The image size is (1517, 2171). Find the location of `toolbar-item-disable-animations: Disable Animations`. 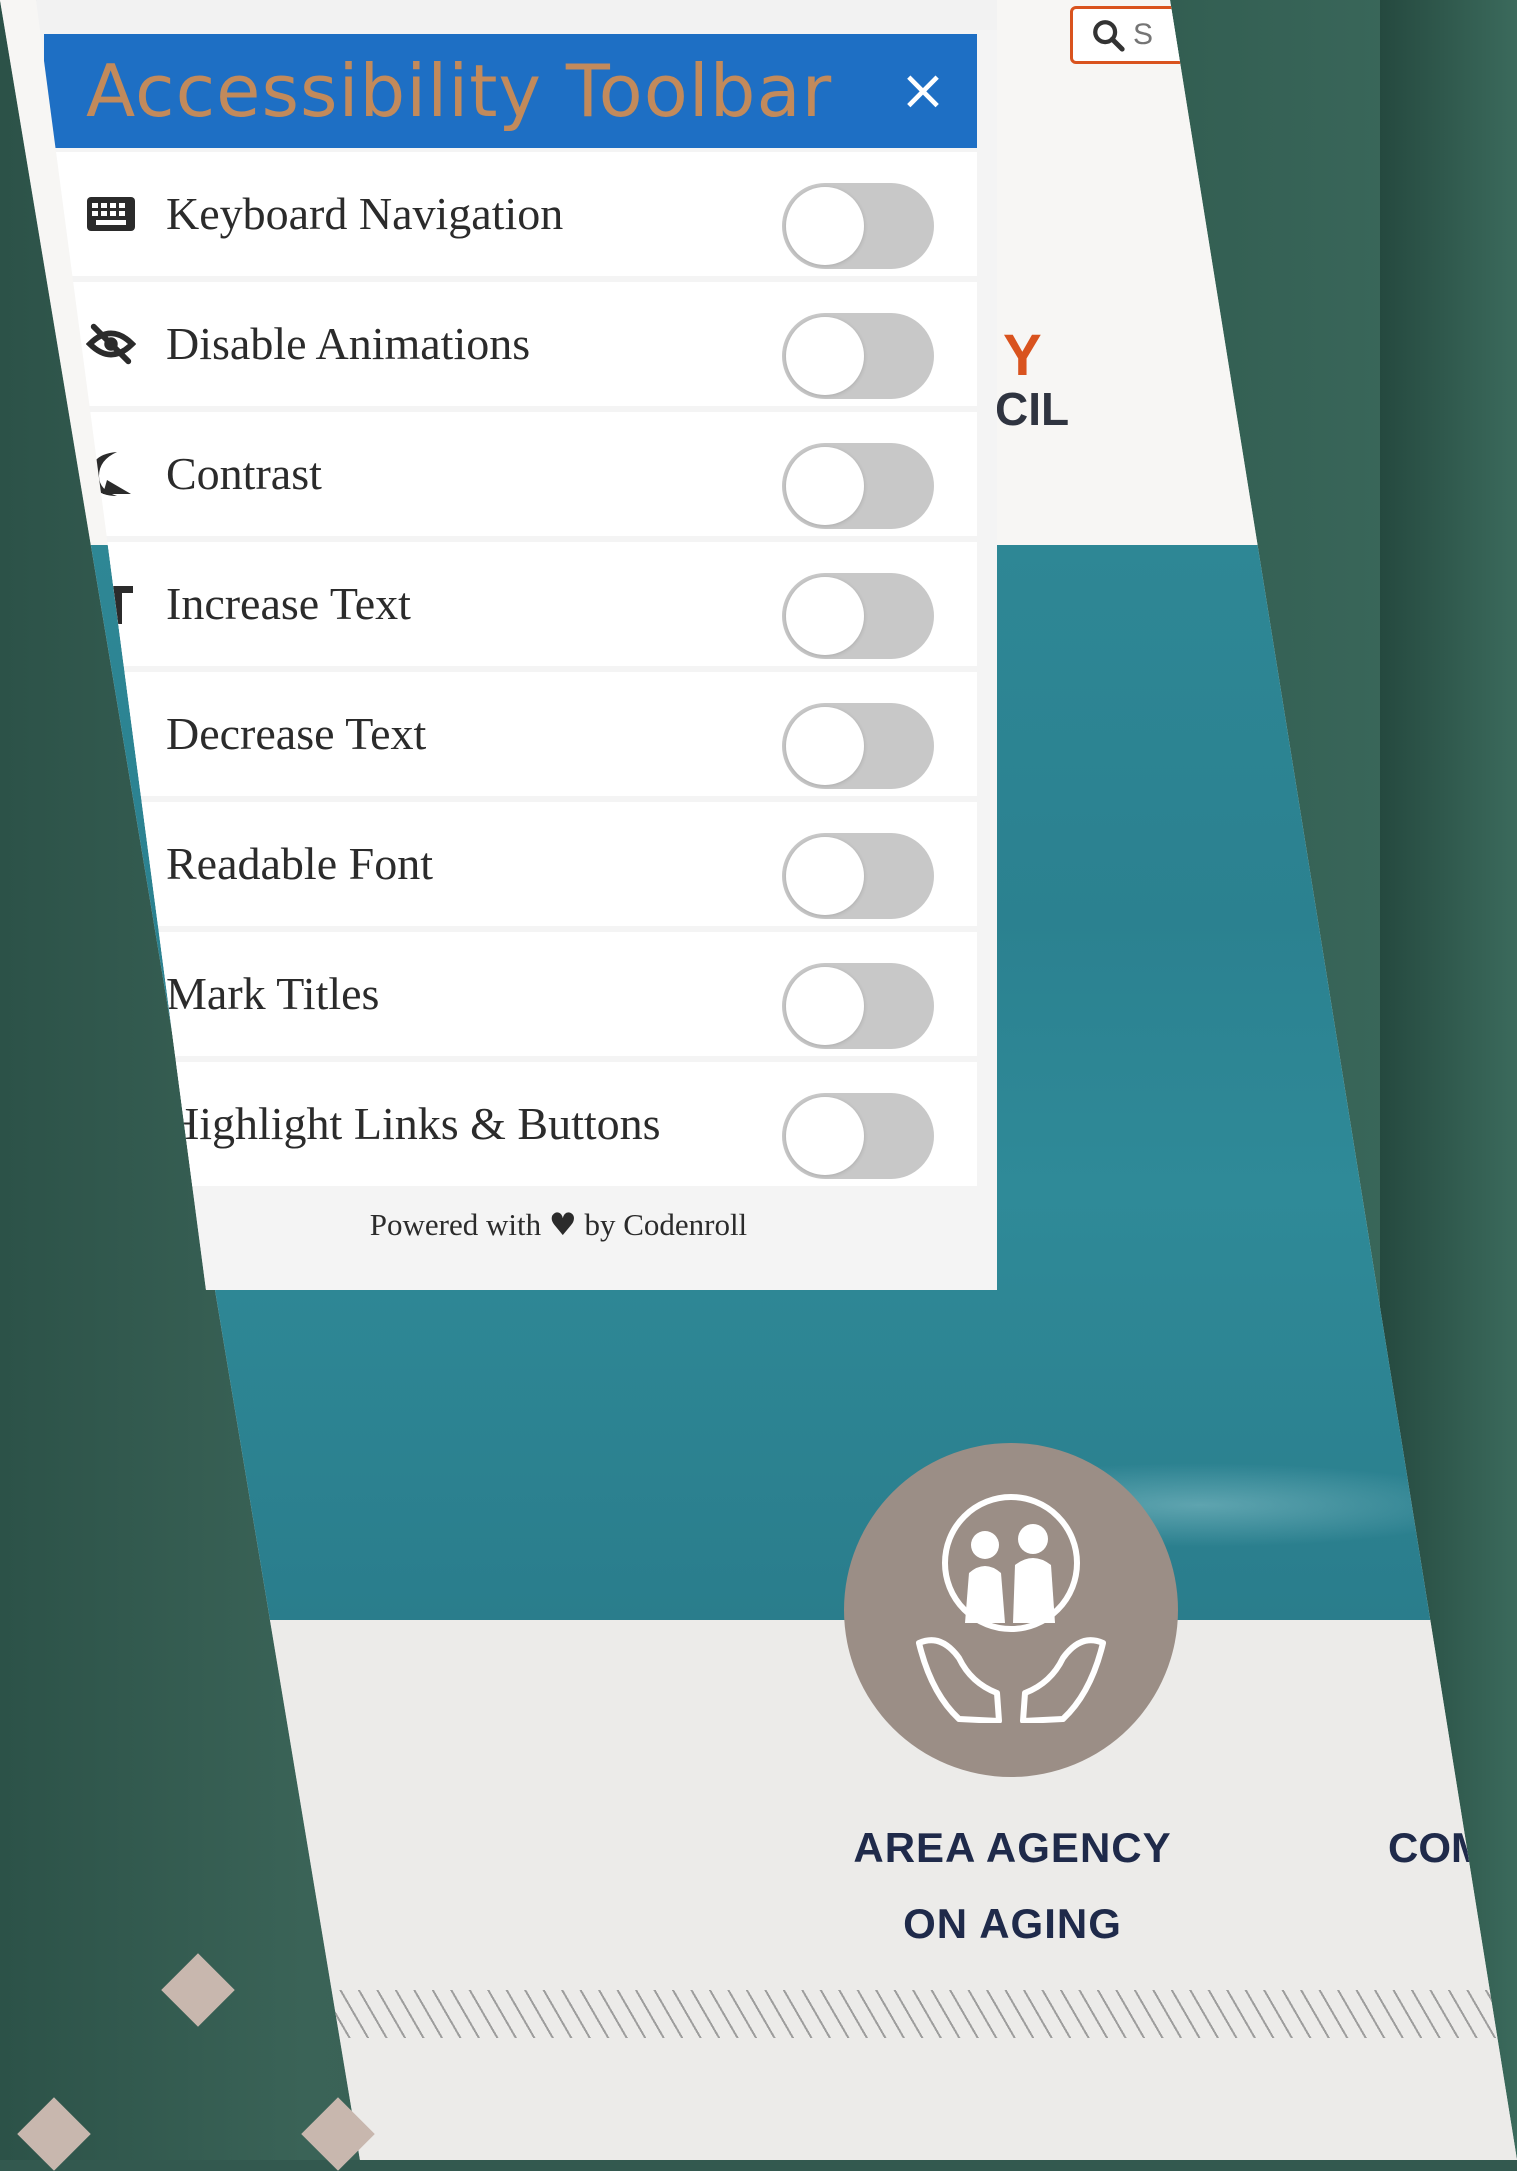

toolbar-item-disable-animations: Disable Animations is located at coordinates (510, 344).